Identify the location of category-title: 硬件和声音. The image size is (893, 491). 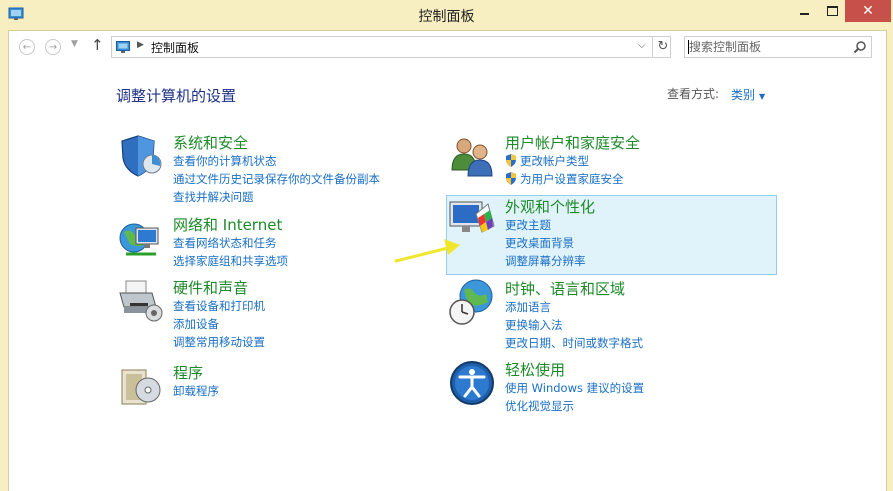
(210, 287).